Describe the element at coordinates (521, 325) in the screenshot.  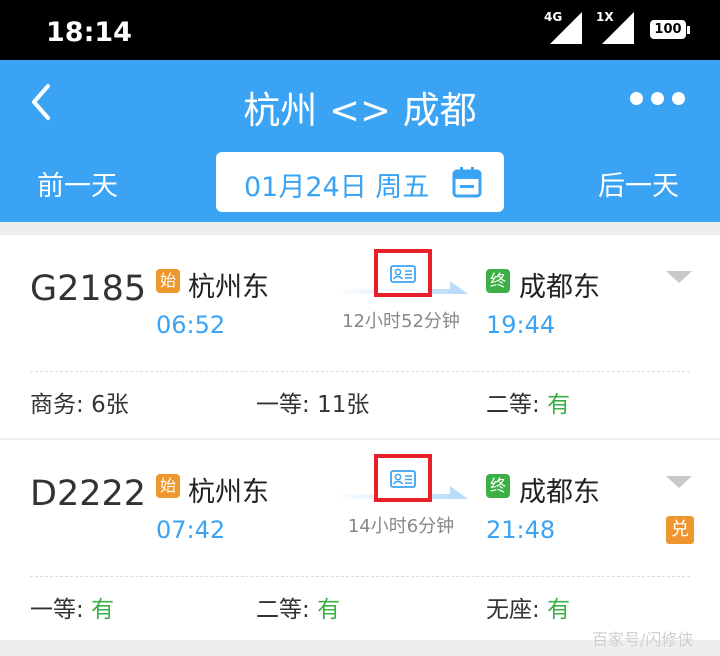
I see `arrival-time: 19:44` at that location.